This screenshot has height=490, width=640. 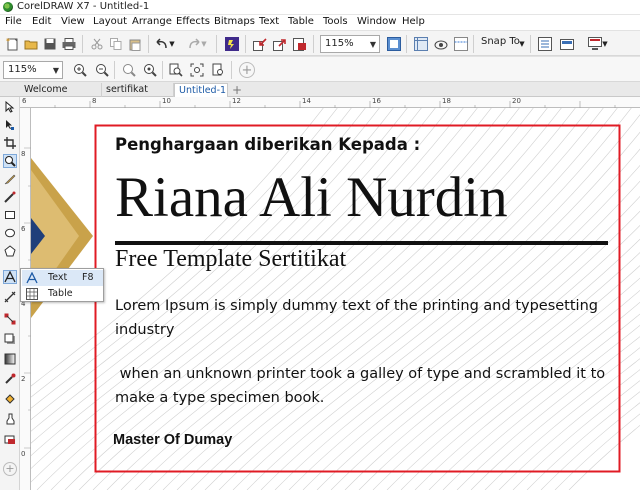 What do you see at coordinates (201, 90) in the screenshot?
I see `tab-untitled-1: Untitled-1` at bounding box center [201, 90].